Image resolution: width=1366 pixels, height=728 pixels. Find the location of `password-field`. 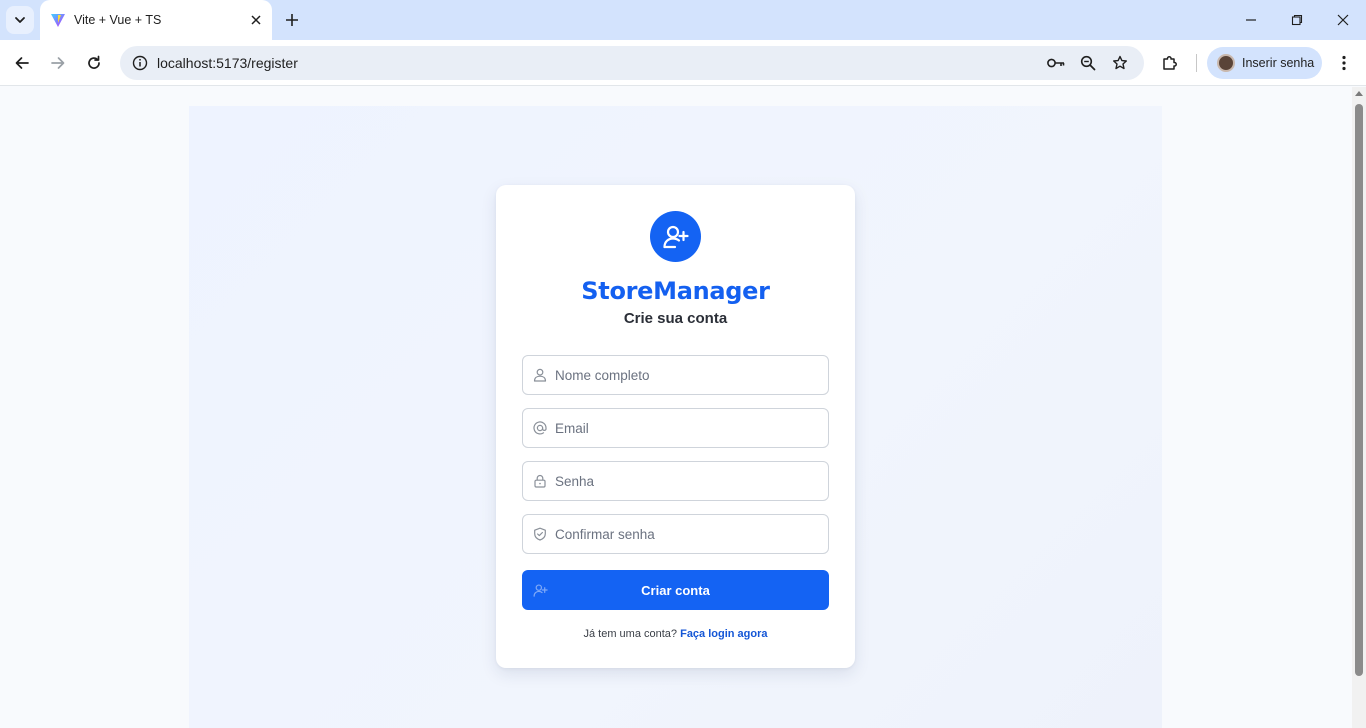

password-field is located at coordinates (675, 481).